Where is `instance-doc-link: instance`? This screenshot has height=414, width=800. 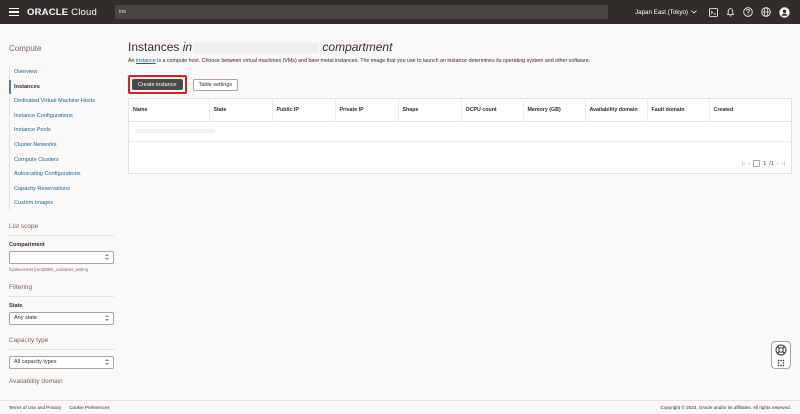
instance-doc-link: instance is located at coordinates (146, 61).